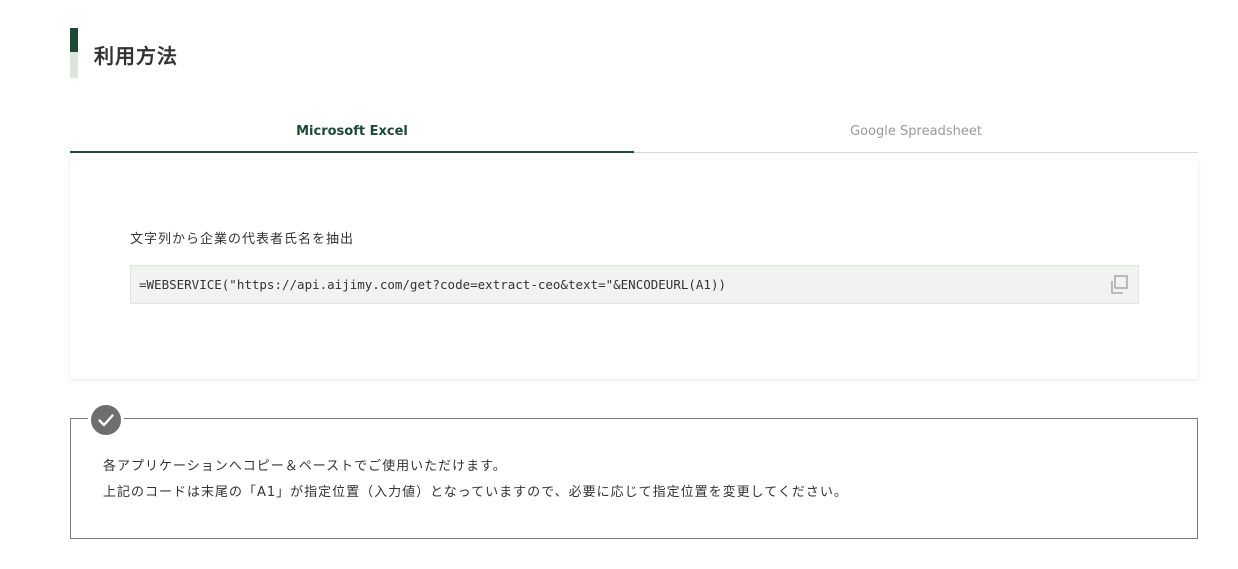 The image size is (1238, 569). I want to click on tab-google-spreadsheet: Google Spreadsheet, so click(916, 132).